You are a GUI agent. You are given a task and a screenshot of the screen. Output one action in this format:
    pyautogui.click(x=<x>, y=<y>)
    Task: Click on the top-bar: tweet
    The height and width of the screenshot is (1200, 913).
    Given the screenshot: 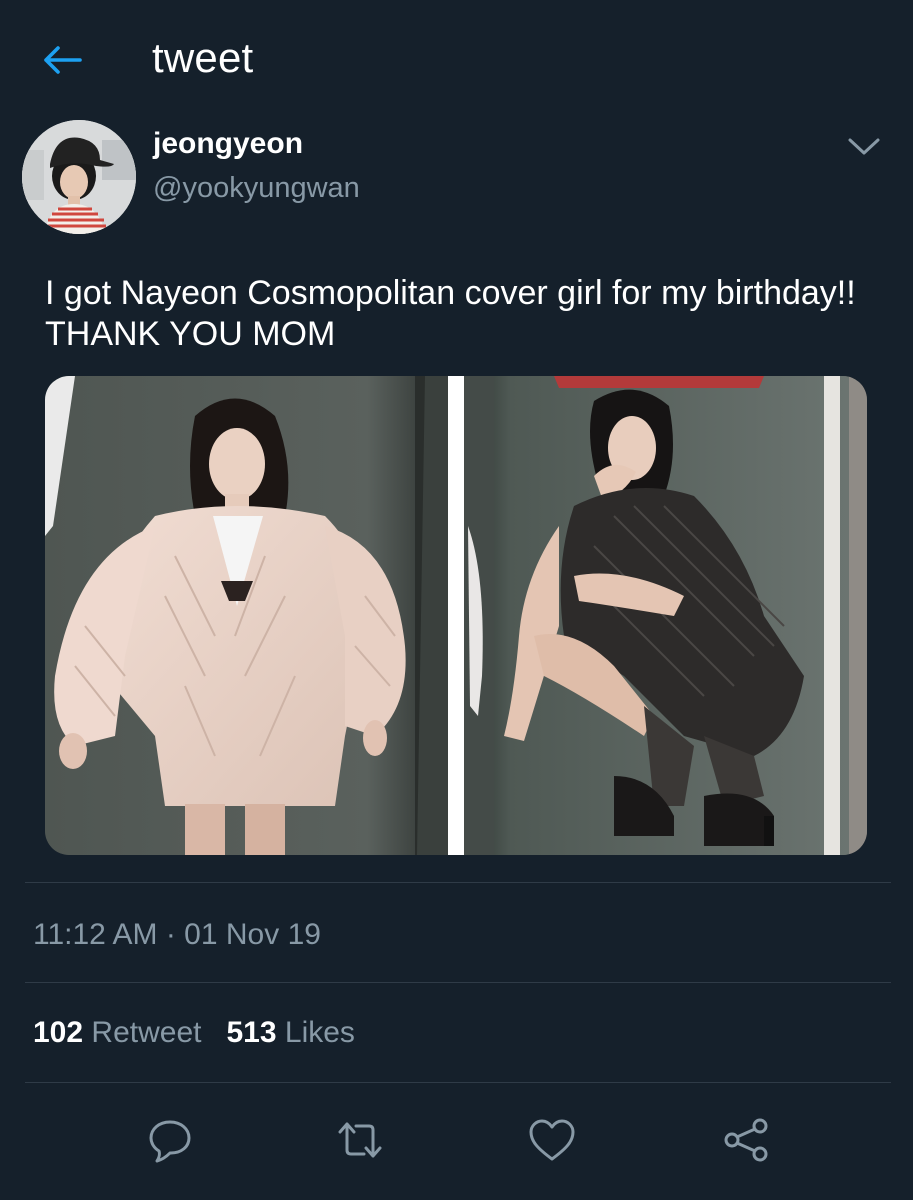 What is the action you would take?
    pyautogui.click(x=456, y=55)
    